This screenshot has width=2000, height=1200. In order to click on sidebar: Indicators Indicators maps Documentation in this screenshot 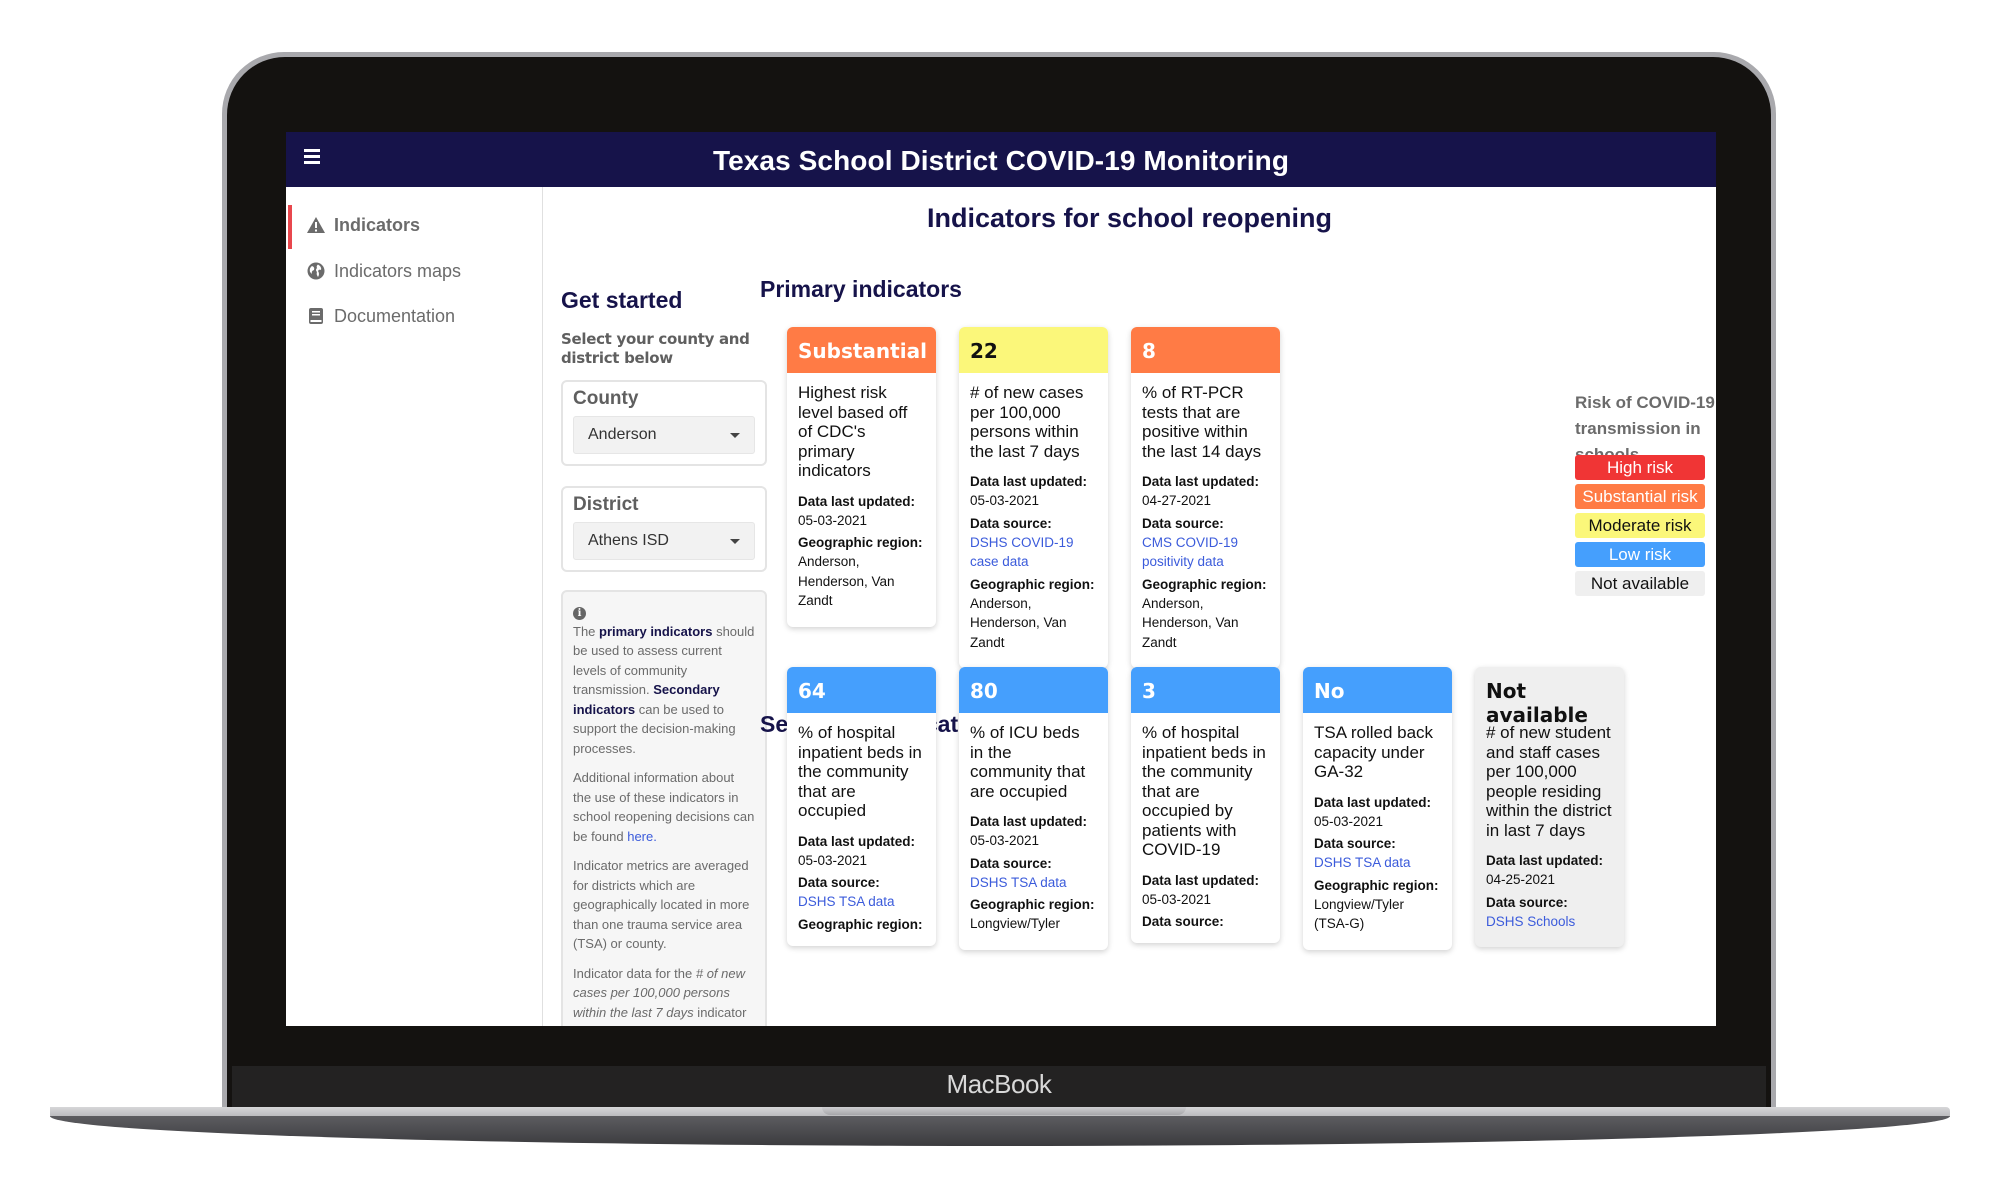, I will do `click(414, 606)`.